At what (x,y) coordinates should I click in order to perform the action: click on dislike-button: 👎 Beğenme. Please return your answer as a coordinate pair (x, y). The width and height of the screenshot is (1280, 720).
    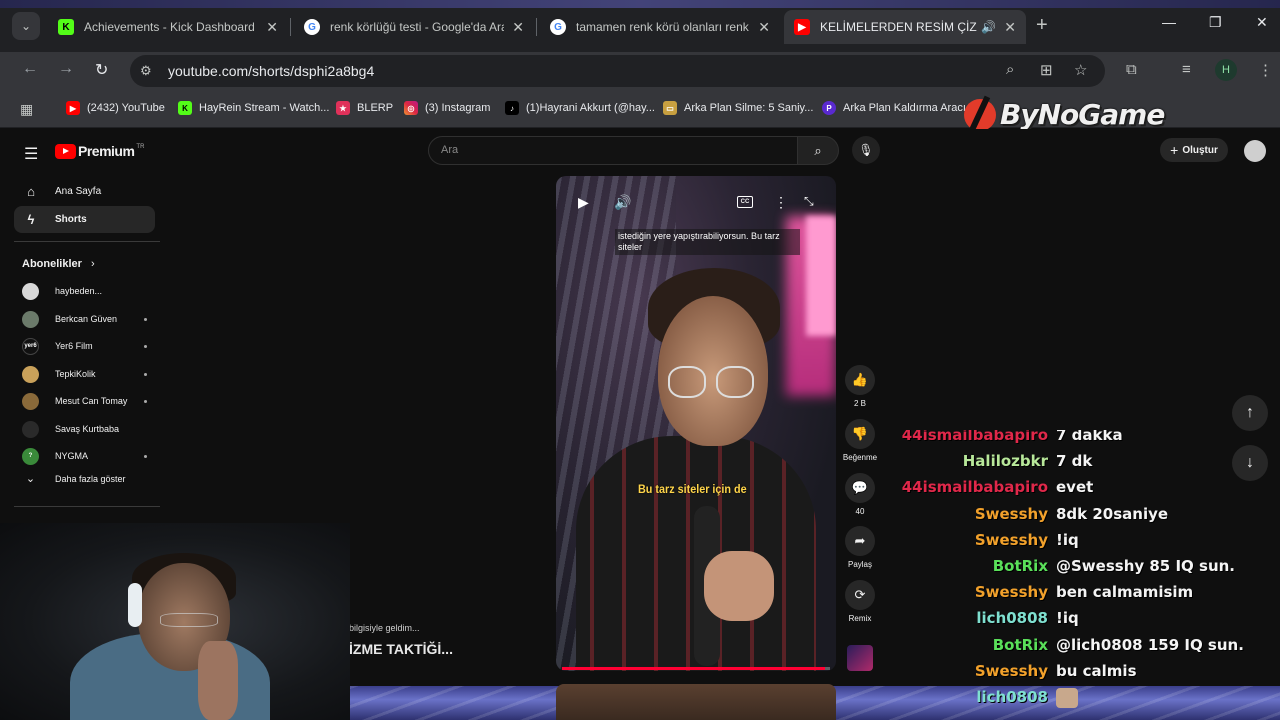
    Looking at the image, I should click on (860, 440).